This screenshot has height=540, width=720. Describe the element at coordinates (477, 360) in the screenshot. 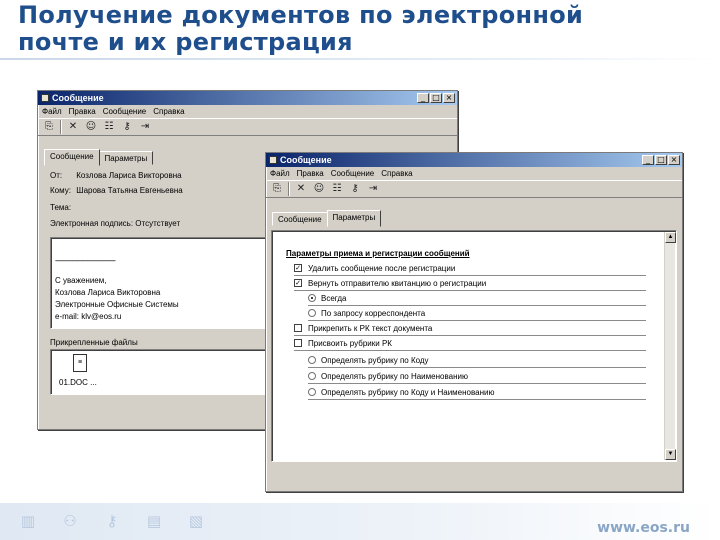

I see `option-rubric-by-code: Определять рубрику по Коду` at that location.